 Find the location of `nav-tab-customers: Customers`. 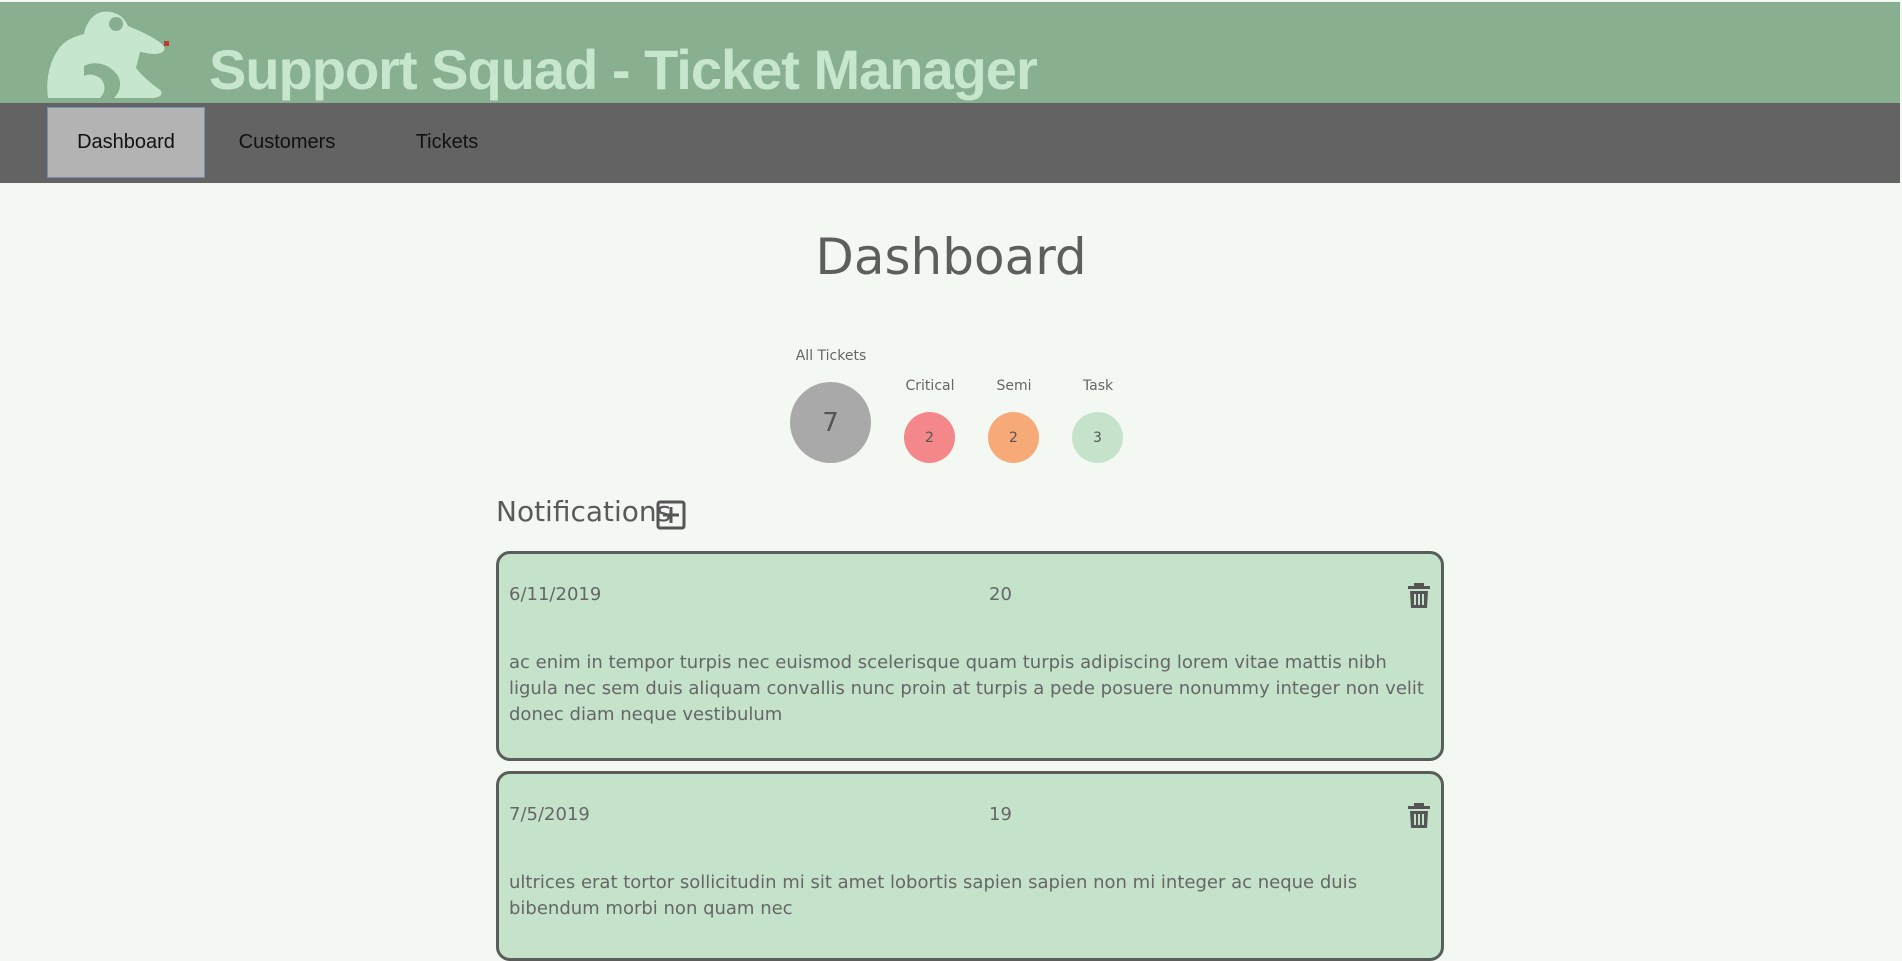

nav-tab-customers: Customers is located at coordinates (287, 142).